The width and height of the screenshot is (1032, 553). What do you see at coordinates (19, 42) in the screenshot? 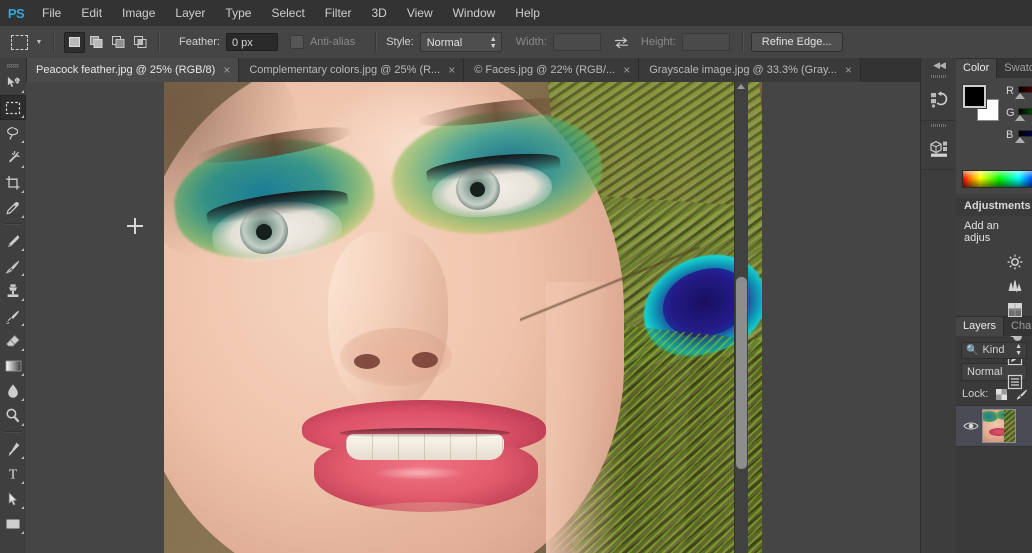
I see `rectangular-marquee-icon` at bounding box center [19, 42].